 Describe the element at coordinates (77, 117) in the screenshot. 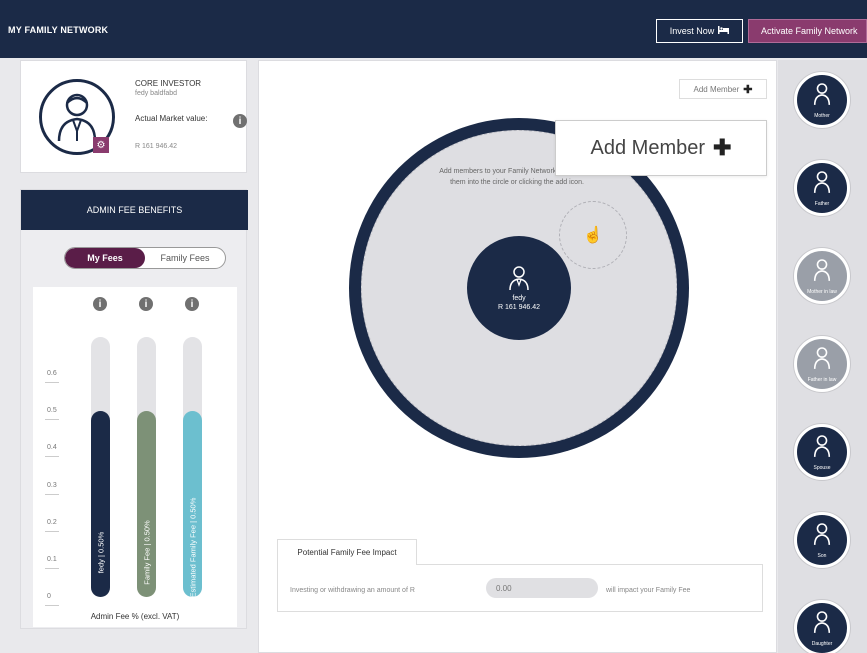

I see `investor-avatar-icon` at that location.